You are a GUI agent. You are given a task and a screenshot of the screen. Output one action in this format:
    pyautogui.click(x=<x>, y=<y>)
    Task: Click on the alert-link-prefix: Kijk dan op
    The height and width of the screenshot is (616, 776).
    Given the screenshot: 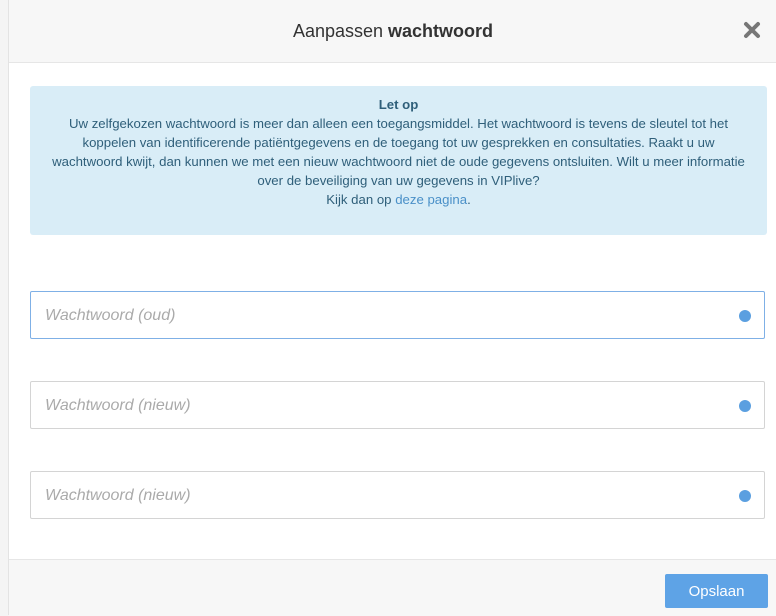 What is the action you would take?
    pyautogui.click(x=361, y=199)
    